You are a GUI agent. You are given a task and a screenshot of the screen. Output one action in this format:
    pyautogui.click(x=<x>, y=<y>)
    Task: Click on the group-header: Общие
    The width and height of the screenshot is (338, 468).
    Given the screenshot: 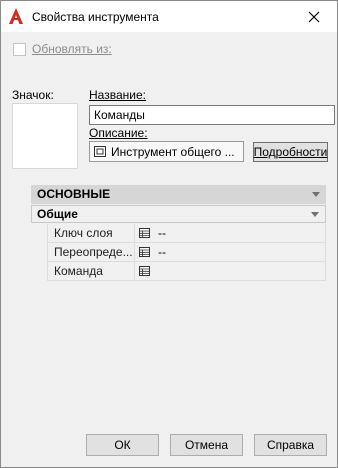 What is the action you would take?
    pyautogui.click(x=178, y=214)
    